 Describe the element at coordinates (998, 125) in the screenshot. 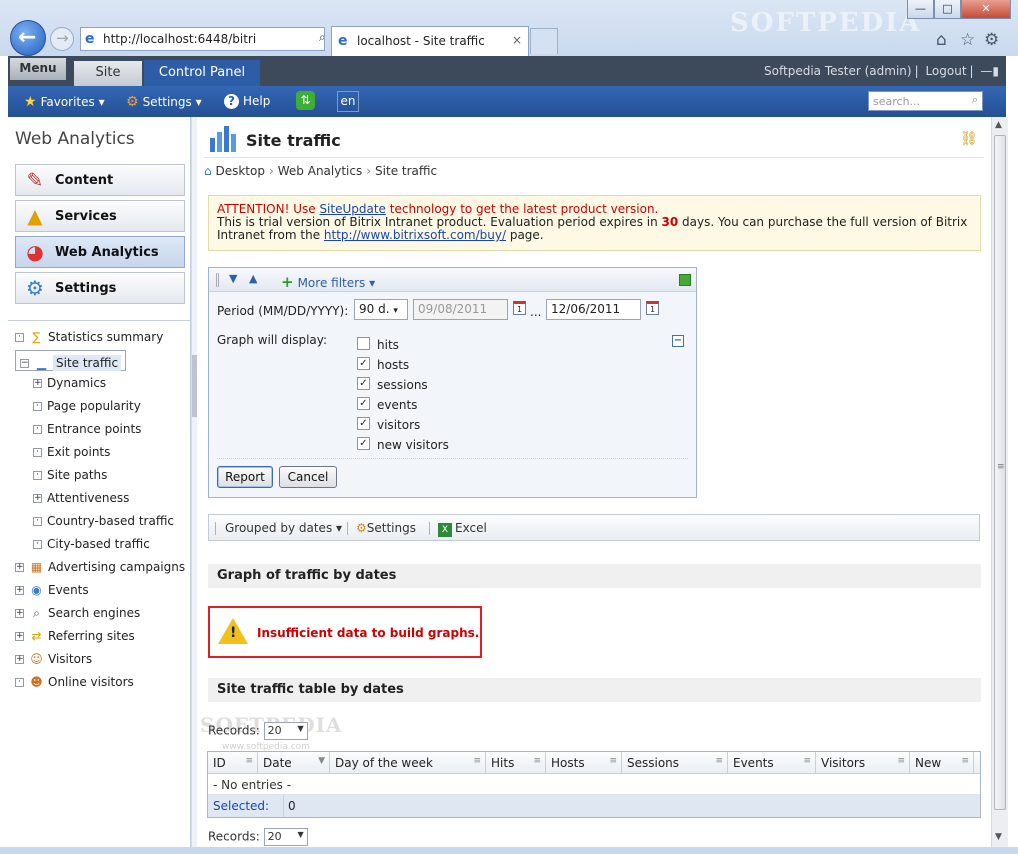

I see `scroll-up-icon: ▲` at that location.